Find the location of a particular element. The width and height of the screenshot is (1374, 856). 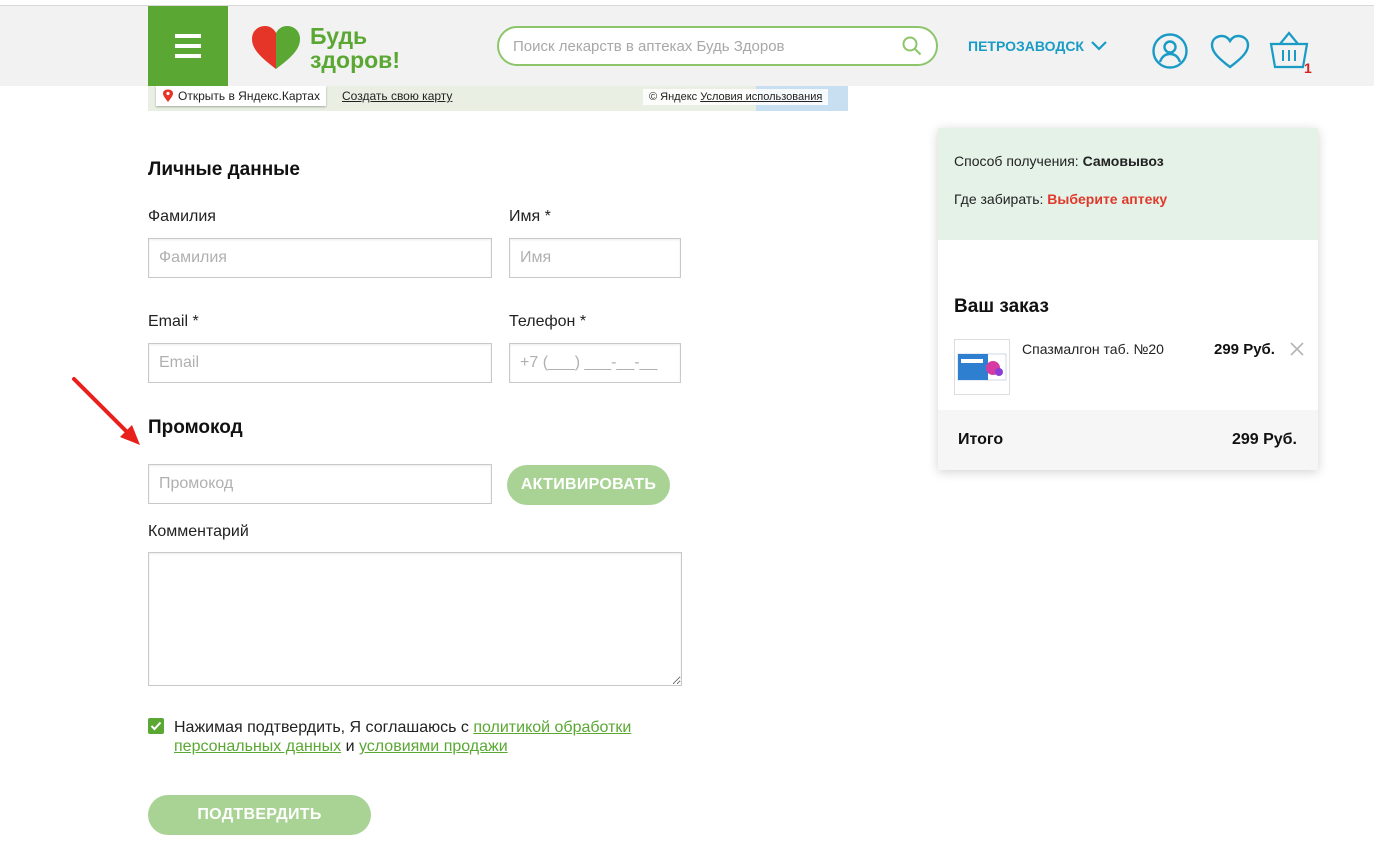

checkmark-icon is located at coordinates (156, 726).